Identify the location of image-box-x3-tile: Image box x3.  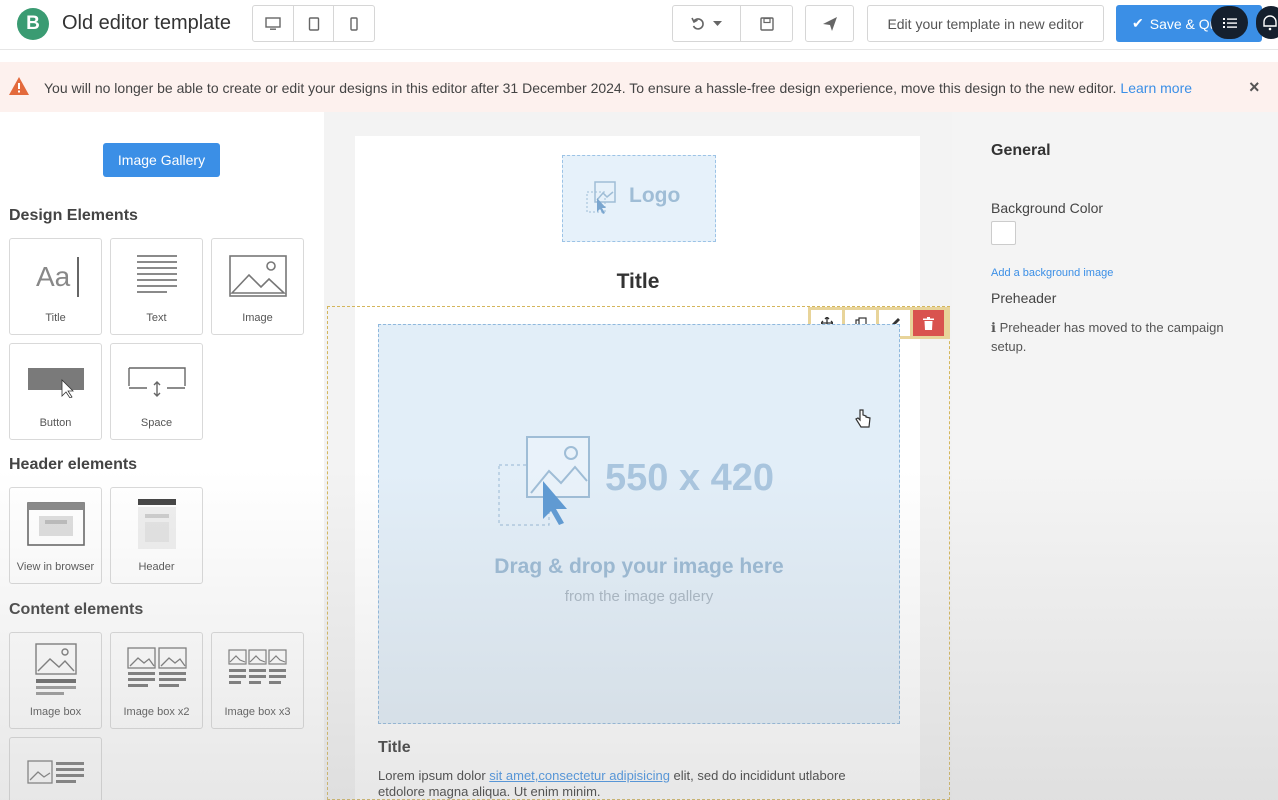
(257, 680).